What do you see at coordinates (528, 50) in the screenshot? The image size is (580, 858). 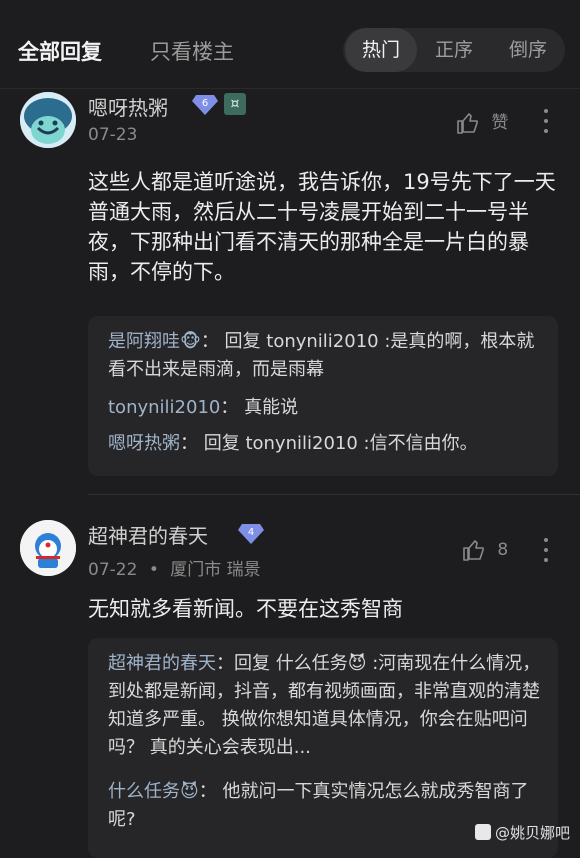 I see `sort-desc-button: 倒序` at bounding box center [528, 50].